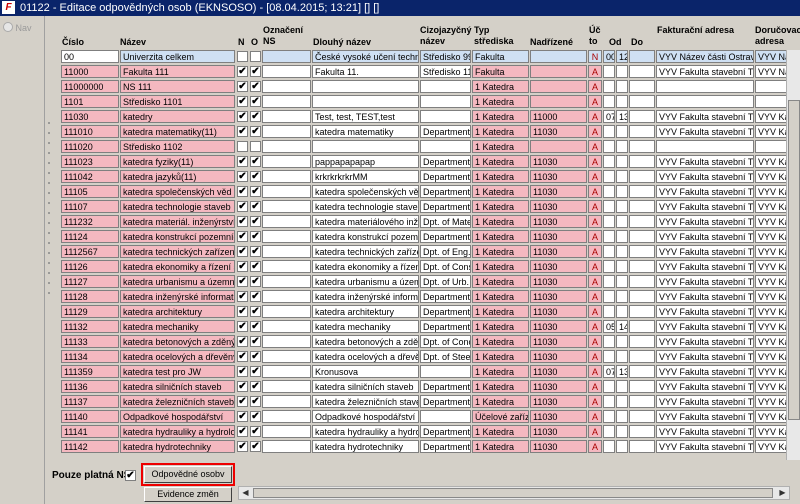  Describe the element at coordinates (90, 161) in the screenshot. I see `cell-cislo: 111023` at that location.